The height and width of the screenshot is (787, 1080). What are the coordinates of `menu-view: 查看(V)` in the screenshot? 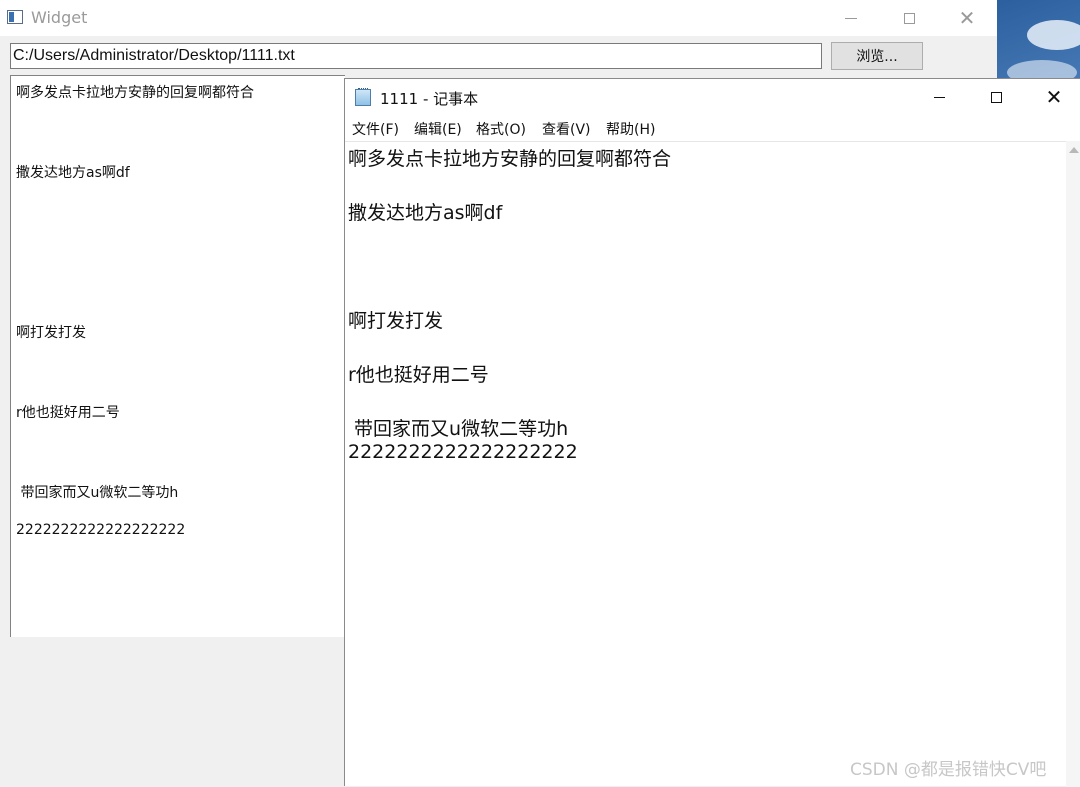 It's located at (566, 129).